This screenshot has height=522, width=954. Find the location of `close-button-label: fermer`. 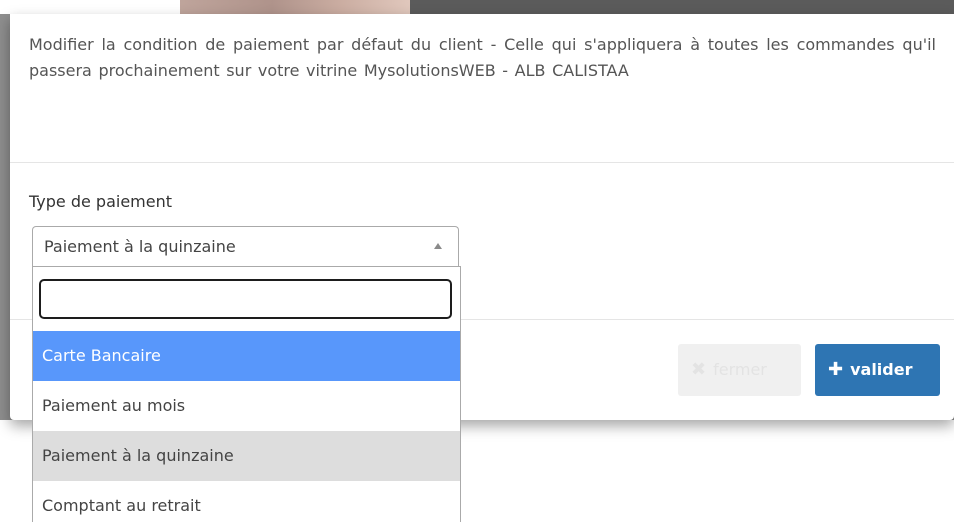

close-button-label: fermer is located at coordinates (740, 369).